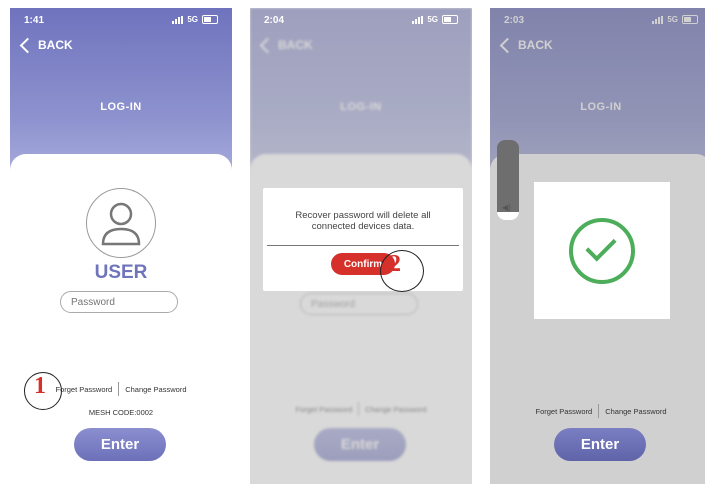  Describe the element at coordinates (363, 226) in the screenshot. I see `dialog-message-line: connected devices data.` at that location.